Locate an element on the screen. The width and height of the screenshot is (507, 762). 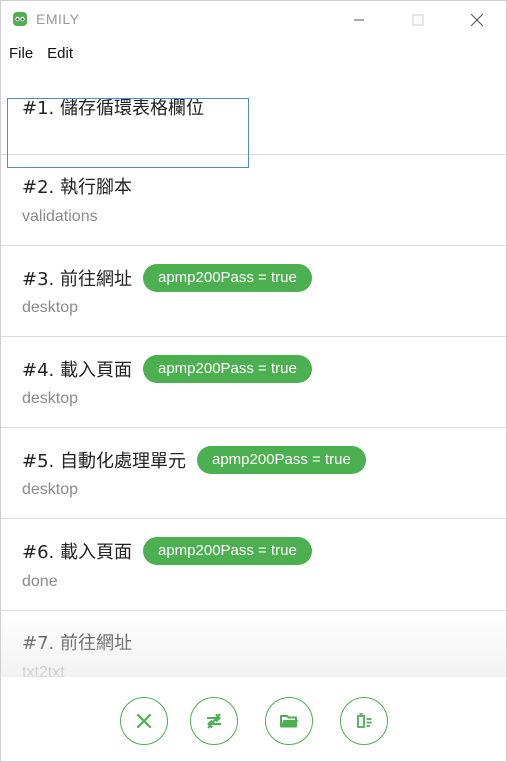
folder-open-icon is located at coordinates (289, 721).